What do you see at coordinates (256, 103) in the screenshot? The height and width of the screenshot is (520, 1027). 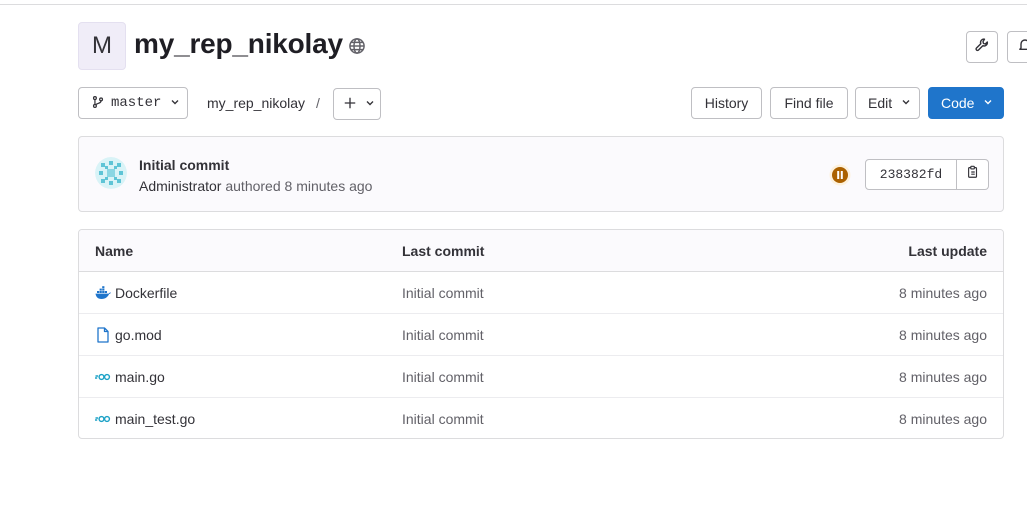 I see `breadcrumb-project: my_rep_nikolay` at bounding box center [256, 103].